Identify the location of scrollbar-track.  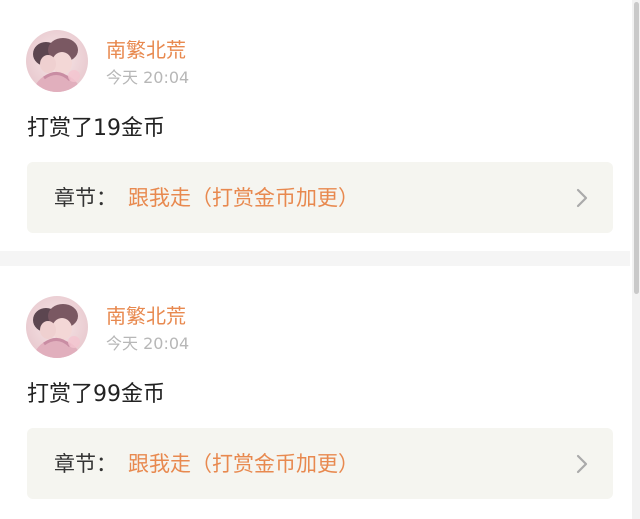
(636, 259).